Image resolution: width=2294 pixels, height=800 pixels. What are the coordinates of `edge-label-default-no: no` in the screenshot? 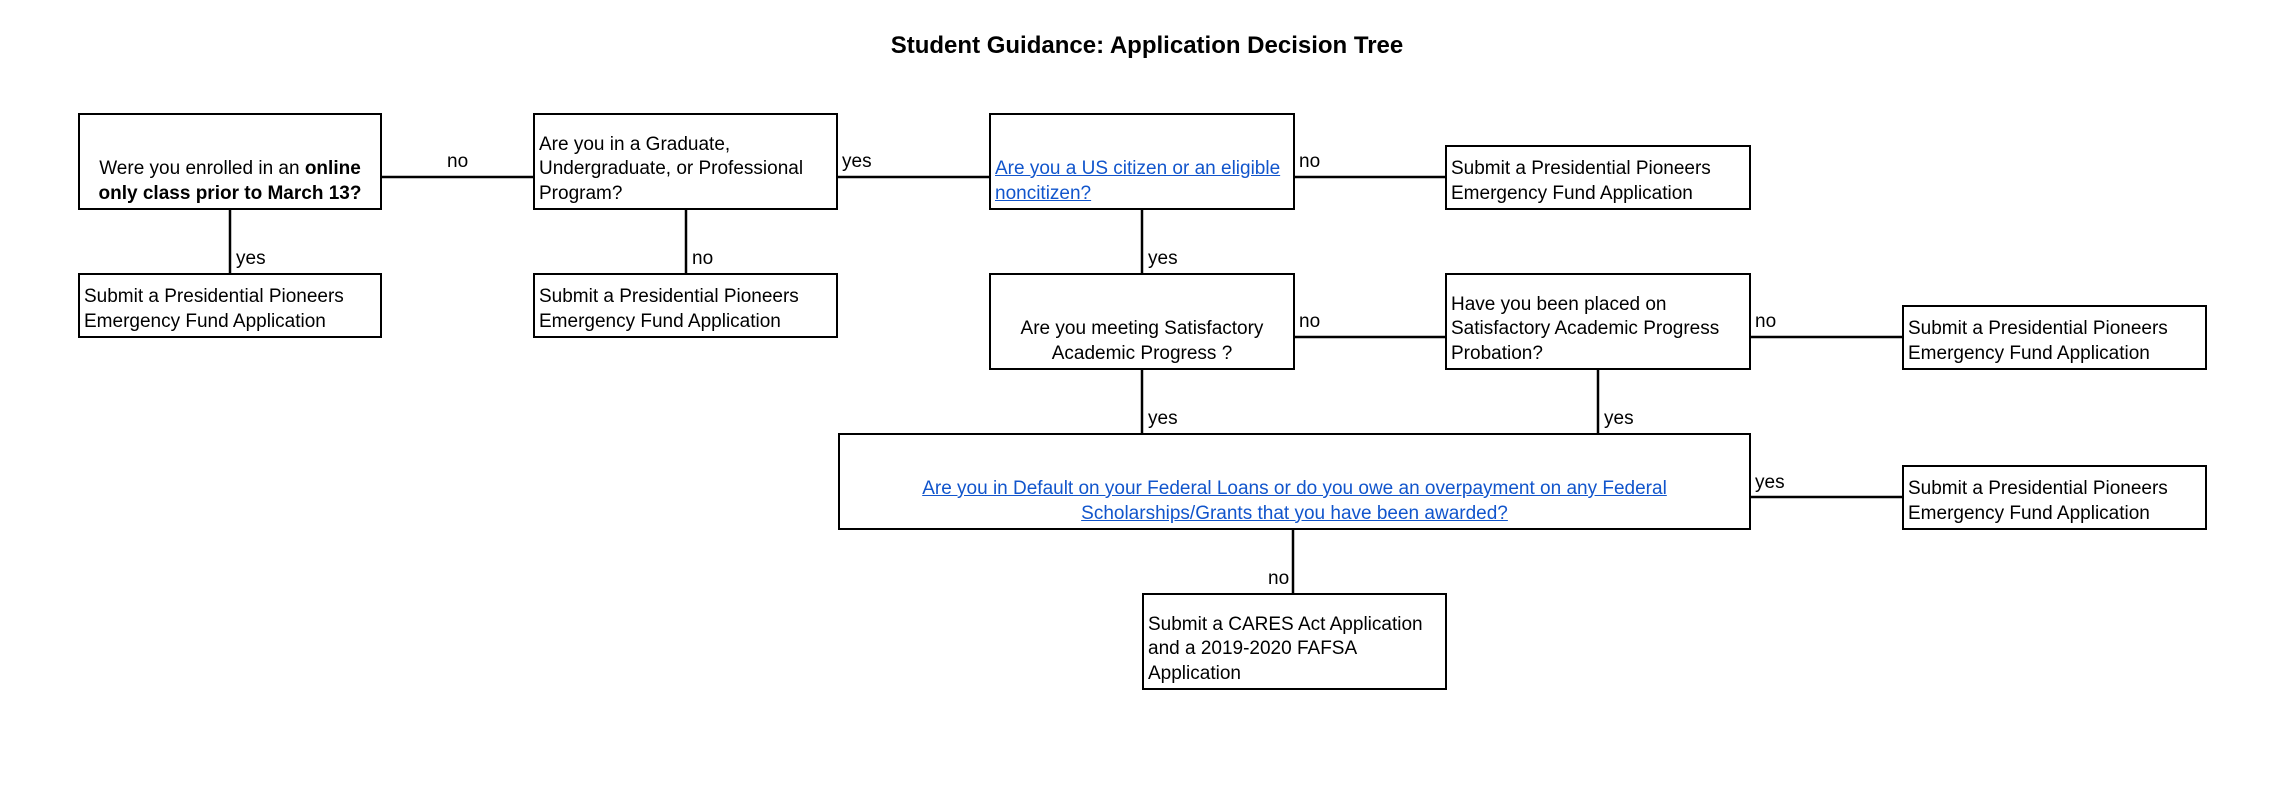 It's located at (1279, 578).